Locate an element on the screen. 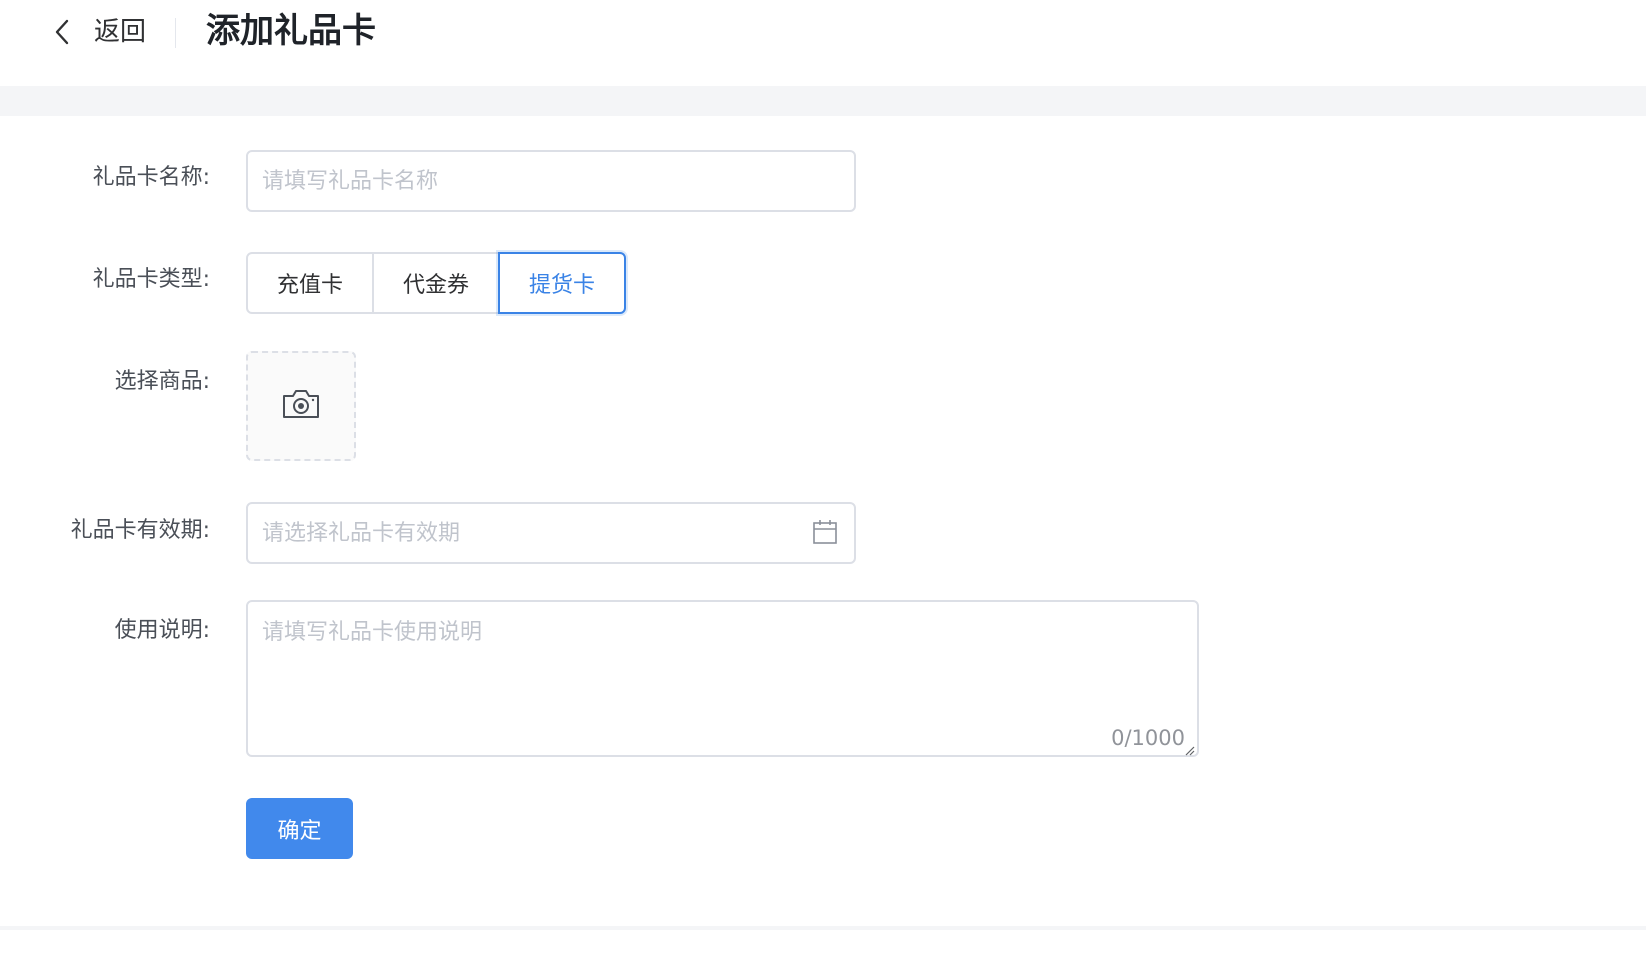  footer-divider is located at coordinates (823, 928).